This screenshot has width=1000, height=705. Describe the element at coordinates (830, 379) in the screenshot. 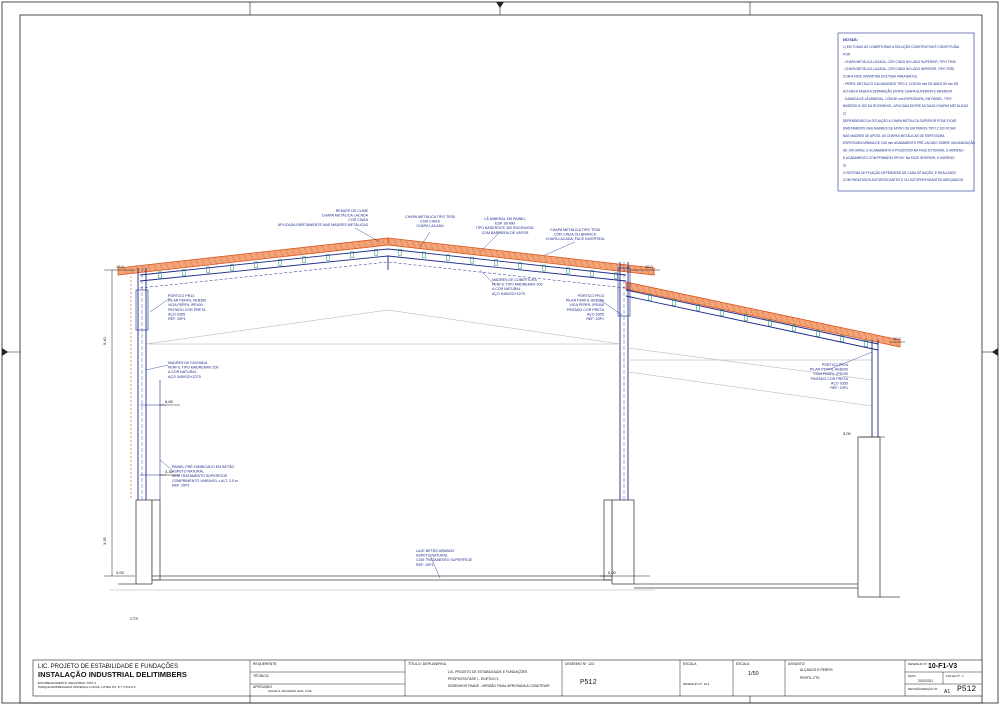

I see `portico-right-line: PINTADO COR PRETA` at that location.